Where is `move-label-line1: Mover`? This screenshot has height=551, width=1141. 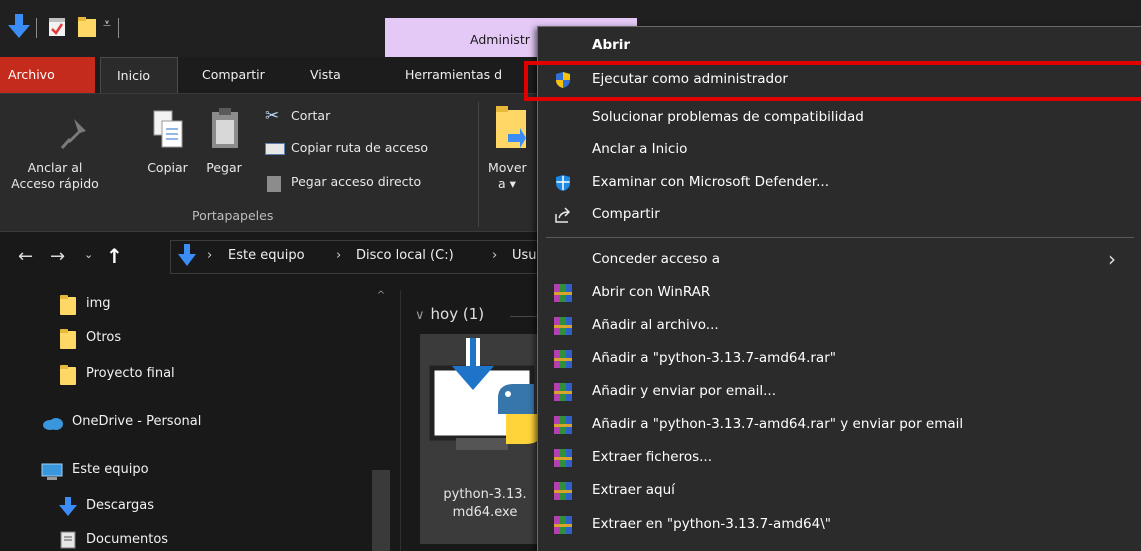 move-label-line1: Mover is located at coordinates (507, 167).